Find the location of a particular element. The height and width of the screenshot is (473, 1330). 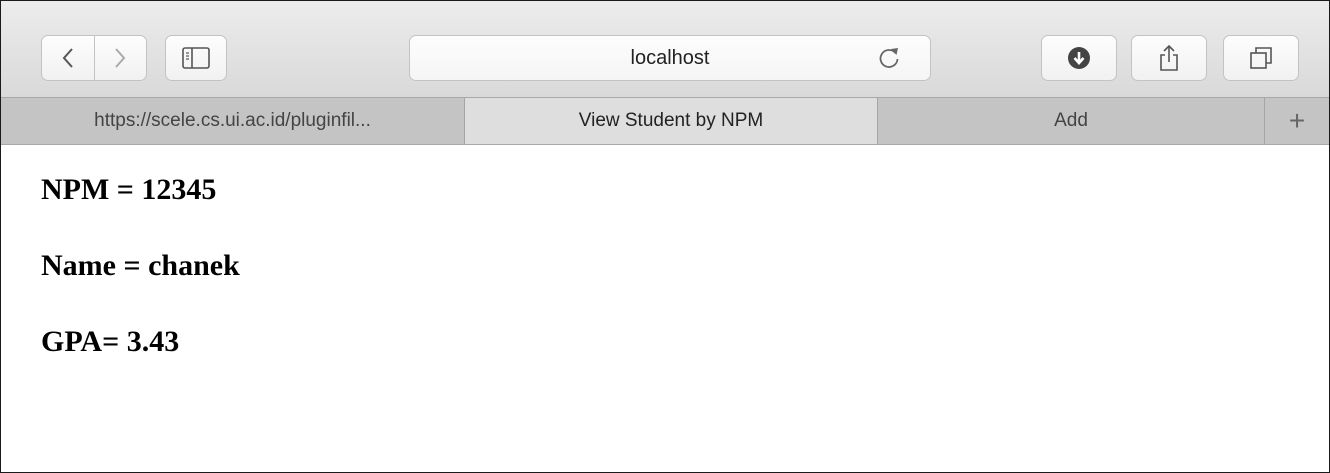

downloads-button is located at coordinates (1079, 58).